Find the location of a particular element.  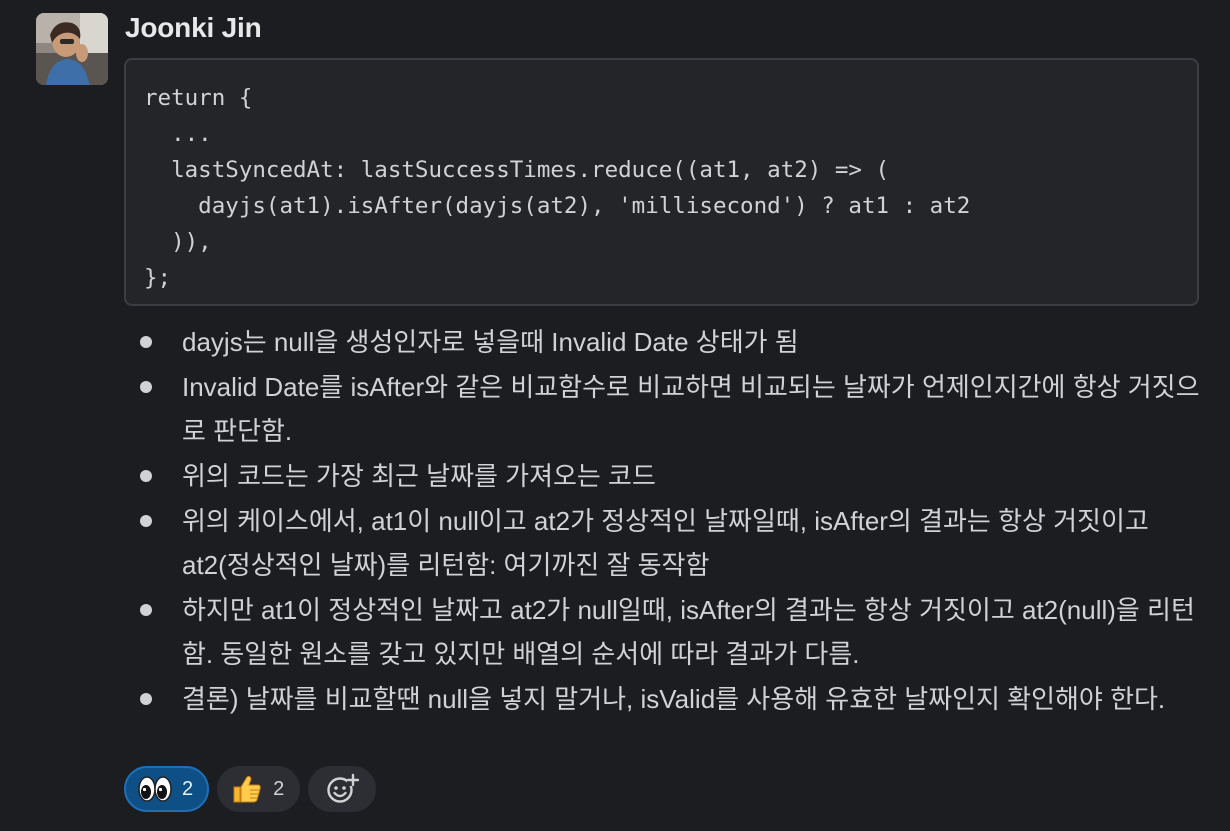

author-name: Joonki Jin is located at coordinates (193, 28).